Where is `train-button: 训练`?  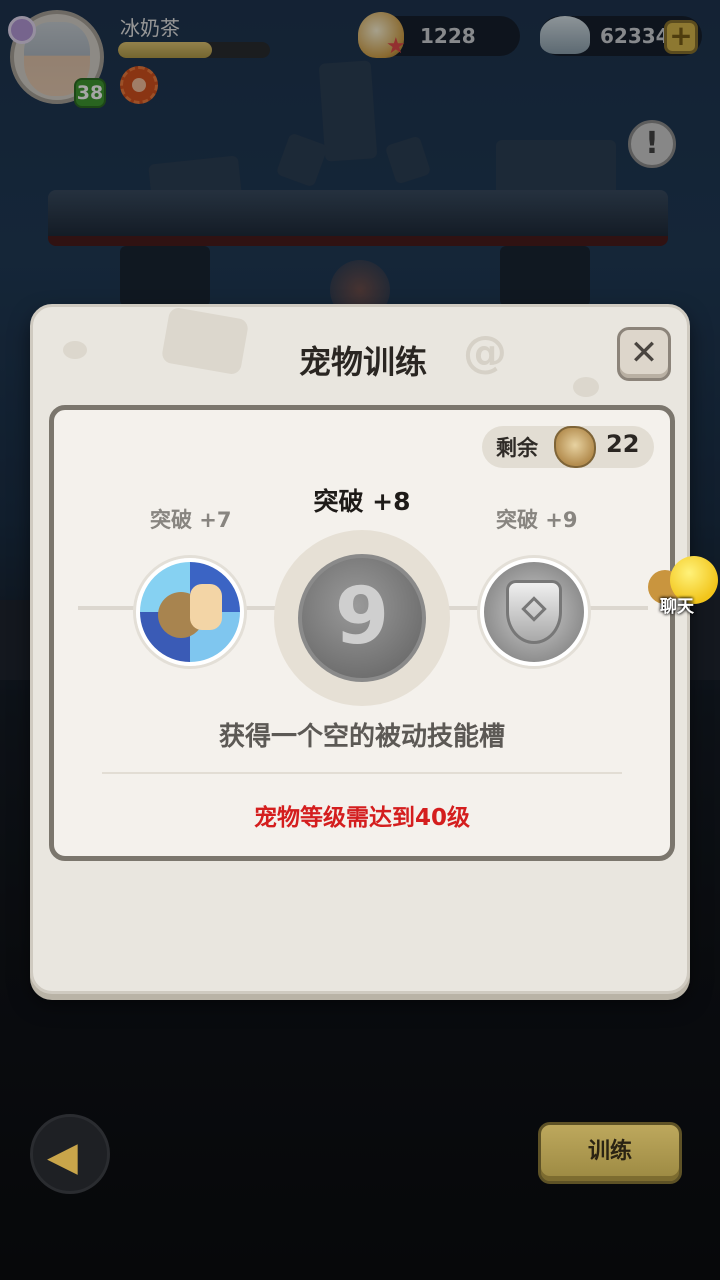 train-button: 训练 is located at coordinates (610, 1153).